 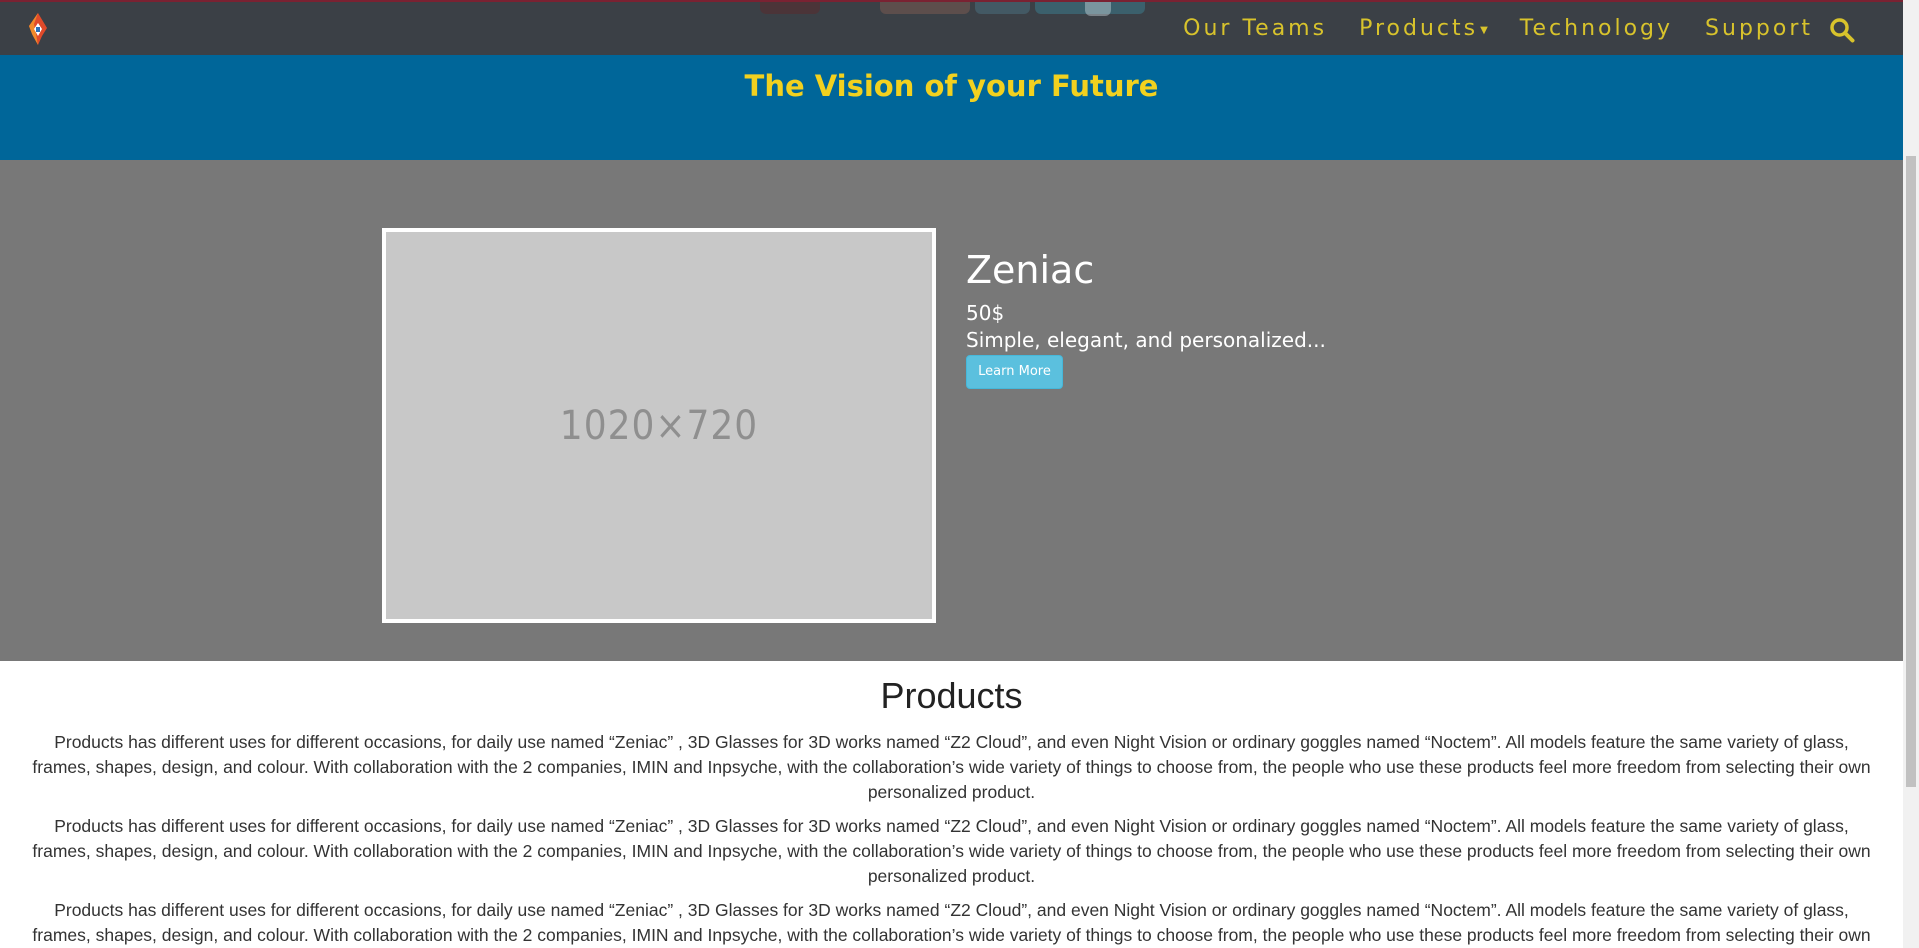 I want to click on scrollbar-thumb, so click(x=1911, y=471).